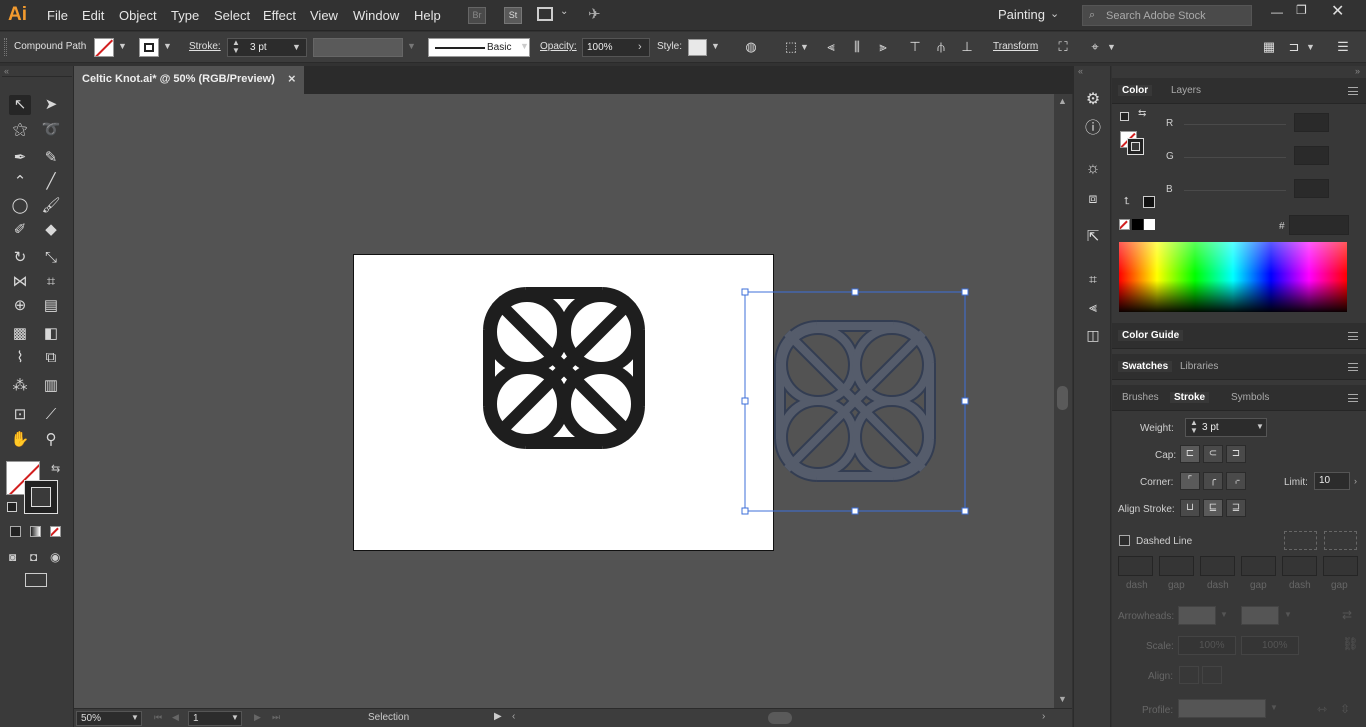 The image size is (1366, 727). Describe the element at coordinates (232, 15) in the screenshot. I see `menu-select: Select` at that location.